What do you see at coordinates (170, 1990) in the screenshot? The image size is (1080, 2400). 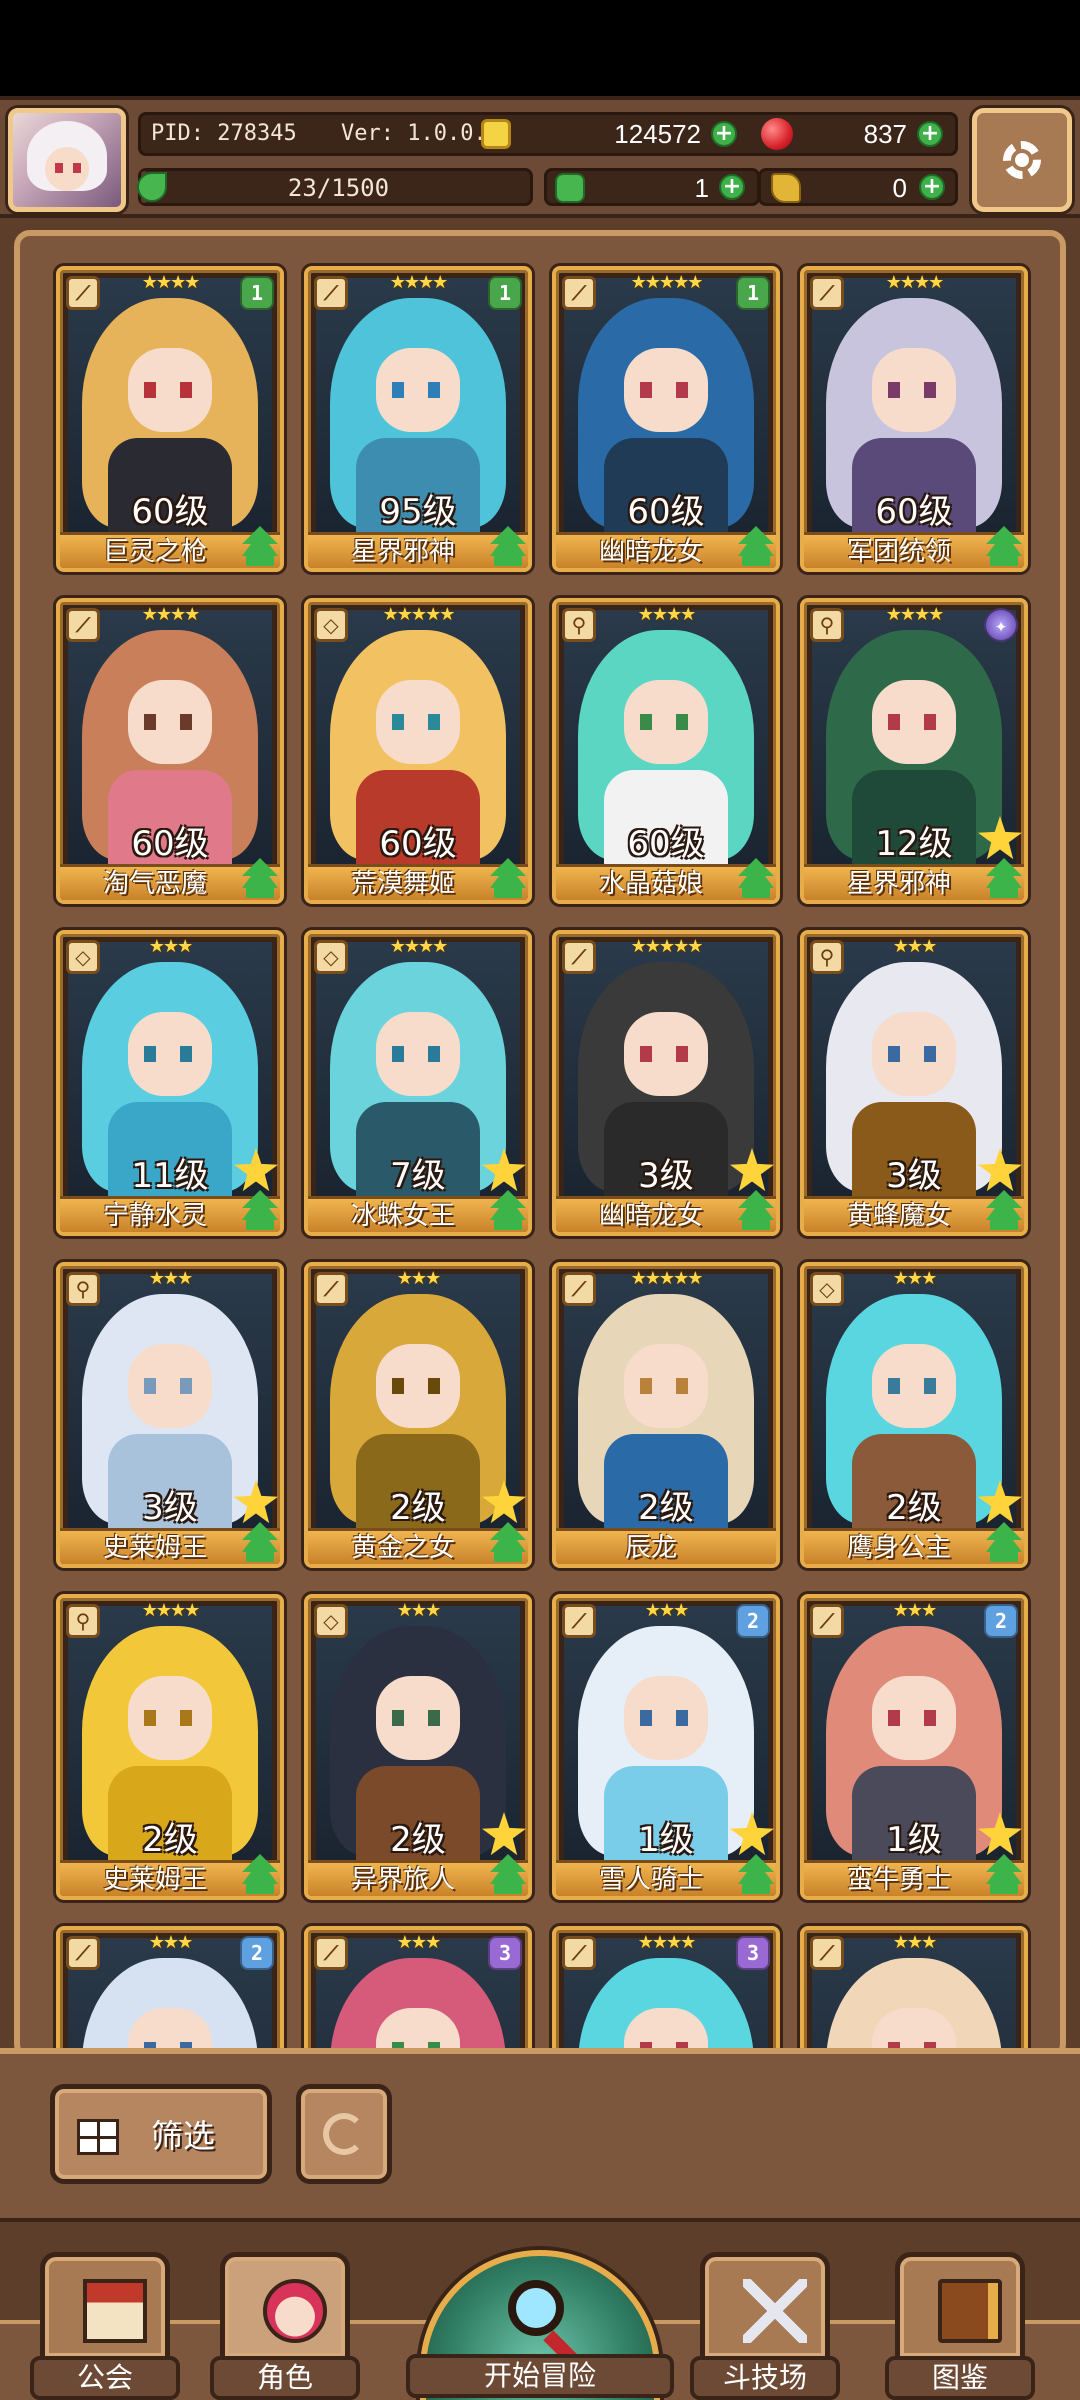 I see `character-card: ⟋ ★★★ 2` at bounding box center [170, 1990].